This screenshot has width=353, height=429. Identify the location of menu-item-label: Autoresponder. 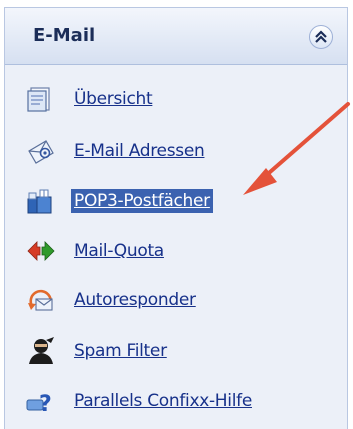
(135, 300).